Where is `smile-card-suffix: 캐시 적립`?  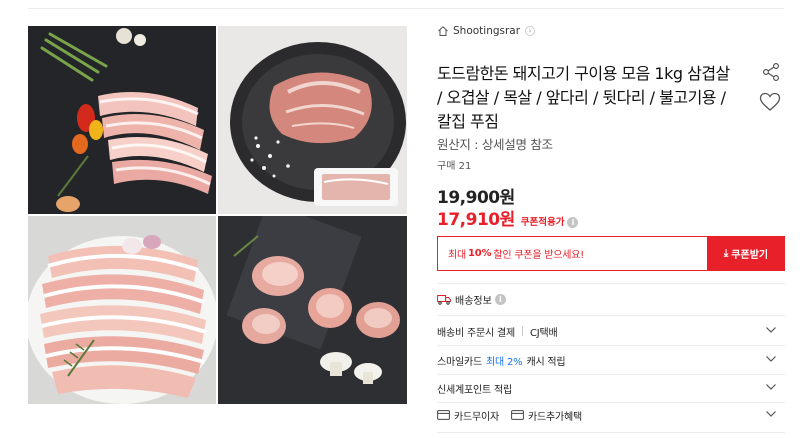
smile-card-suffix: 캐시 적립 is located at coordinates (546, 362).